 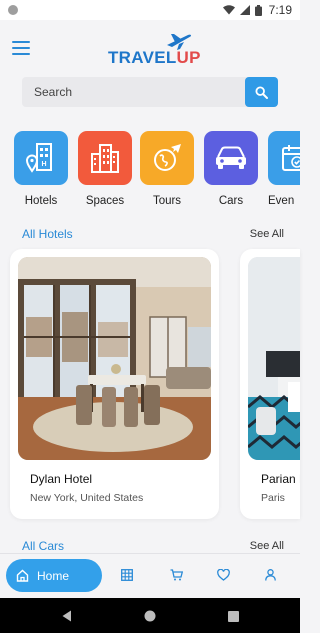 I want to click on cart-icon, so click(x=178, y=576).